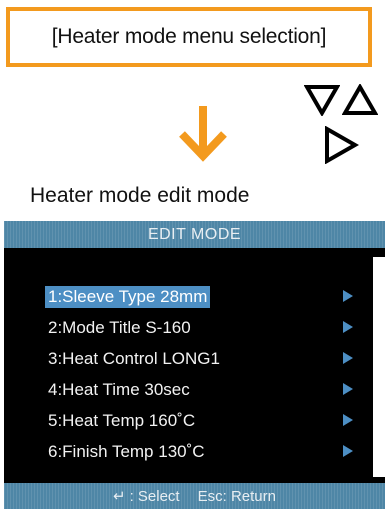  I want to click on menu-item-finish-temp: 6:Finish Temp 130˚C, so click(202, 451).